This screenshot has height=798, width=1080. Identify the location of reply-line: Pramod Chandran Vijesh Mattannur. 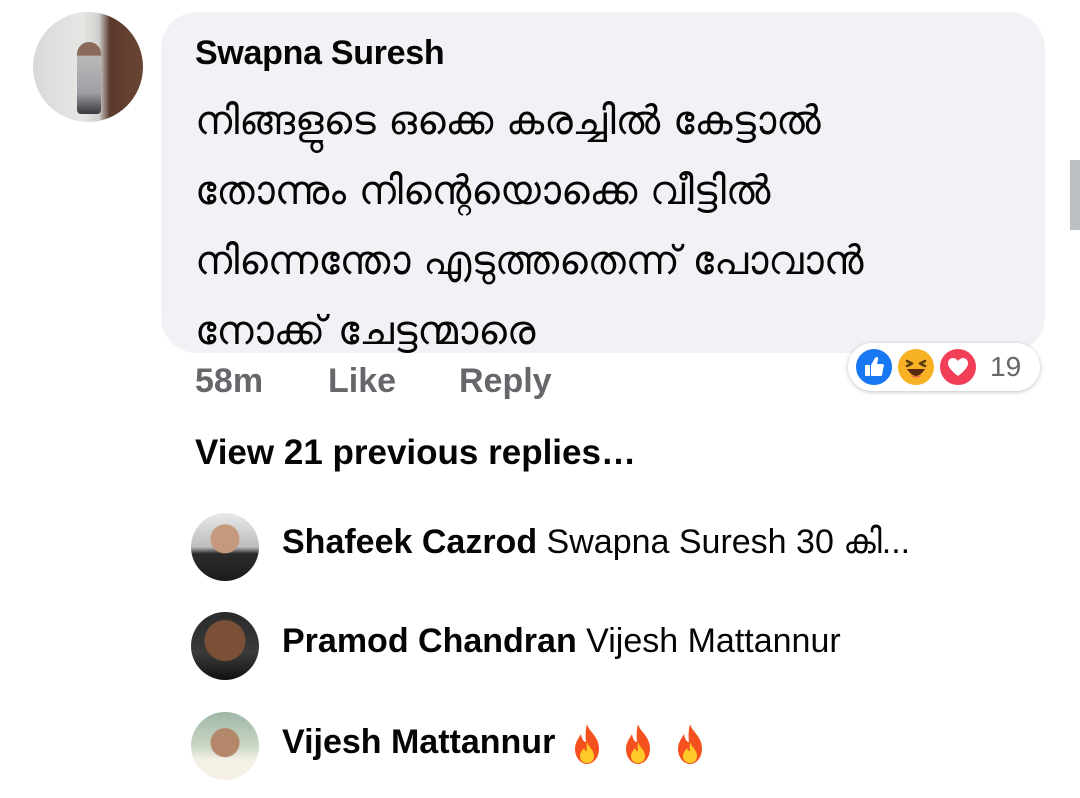
(561, 641).